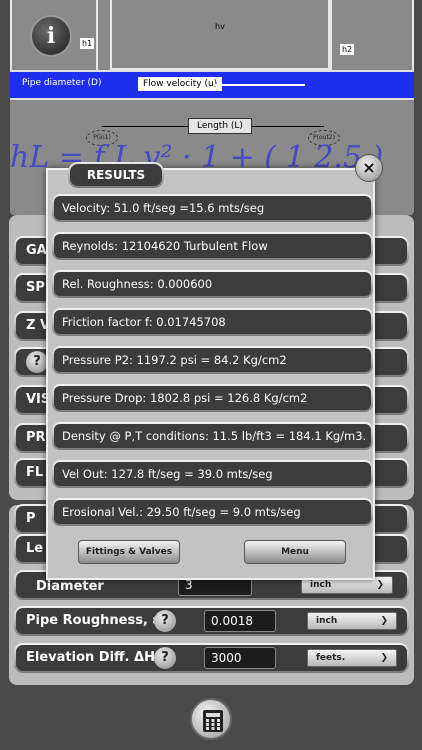 This screenshot has width=422, height=750. Describe the element at coordinates (180, 84) in the screenshot. I see `flow-velocity-label: Flow velocity (u)` at that location.